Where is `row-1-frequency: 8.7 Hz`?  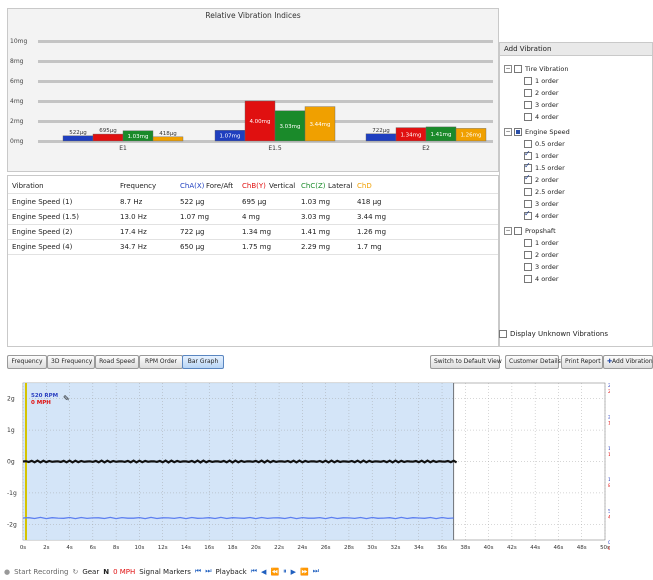
row-1-frequency: 8.7 Hz is located at coordinates (131, 202).